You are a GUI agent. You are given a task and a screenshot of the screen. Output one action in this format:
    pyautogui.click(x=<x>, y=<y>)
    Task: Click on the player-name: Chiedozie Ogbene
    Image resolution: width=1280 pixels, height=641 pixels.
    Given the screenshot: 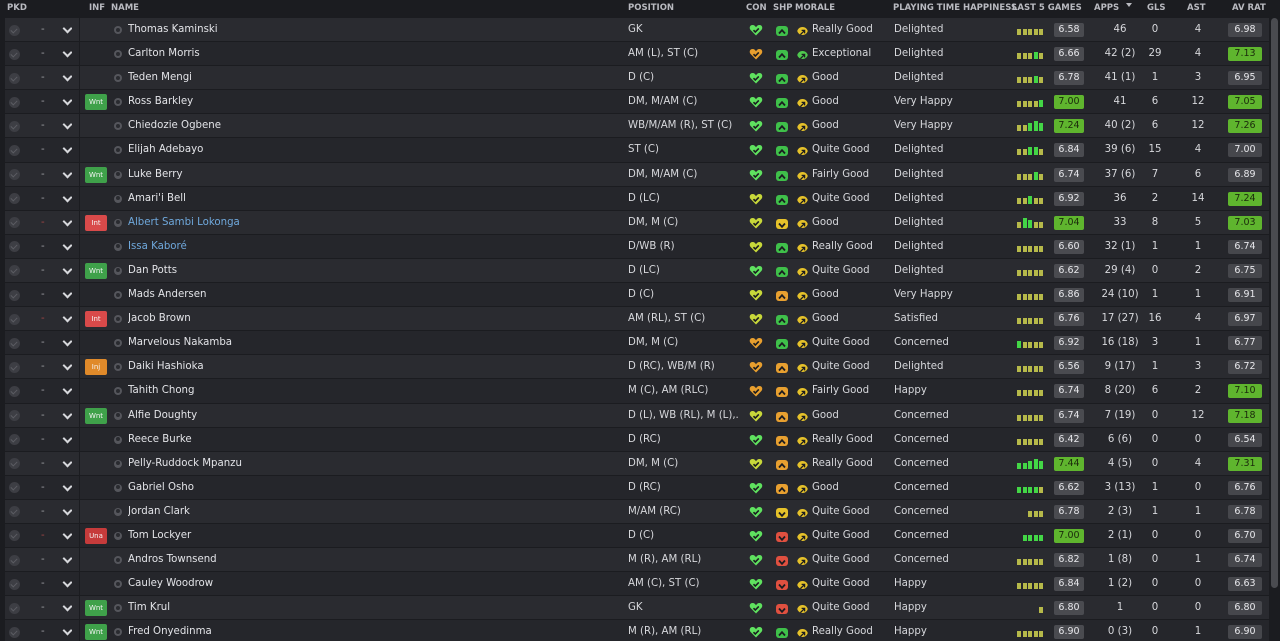 What is the action you would take?
    pyautogui.click(x=228, y=126)
    